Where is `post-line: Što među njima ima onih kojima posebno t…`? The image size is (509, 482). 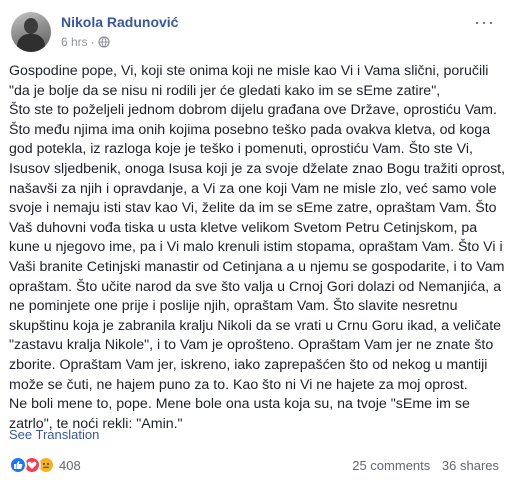
post-line: Što među njima ima onih kojima posebno t… is located at coordinates (250, 129).